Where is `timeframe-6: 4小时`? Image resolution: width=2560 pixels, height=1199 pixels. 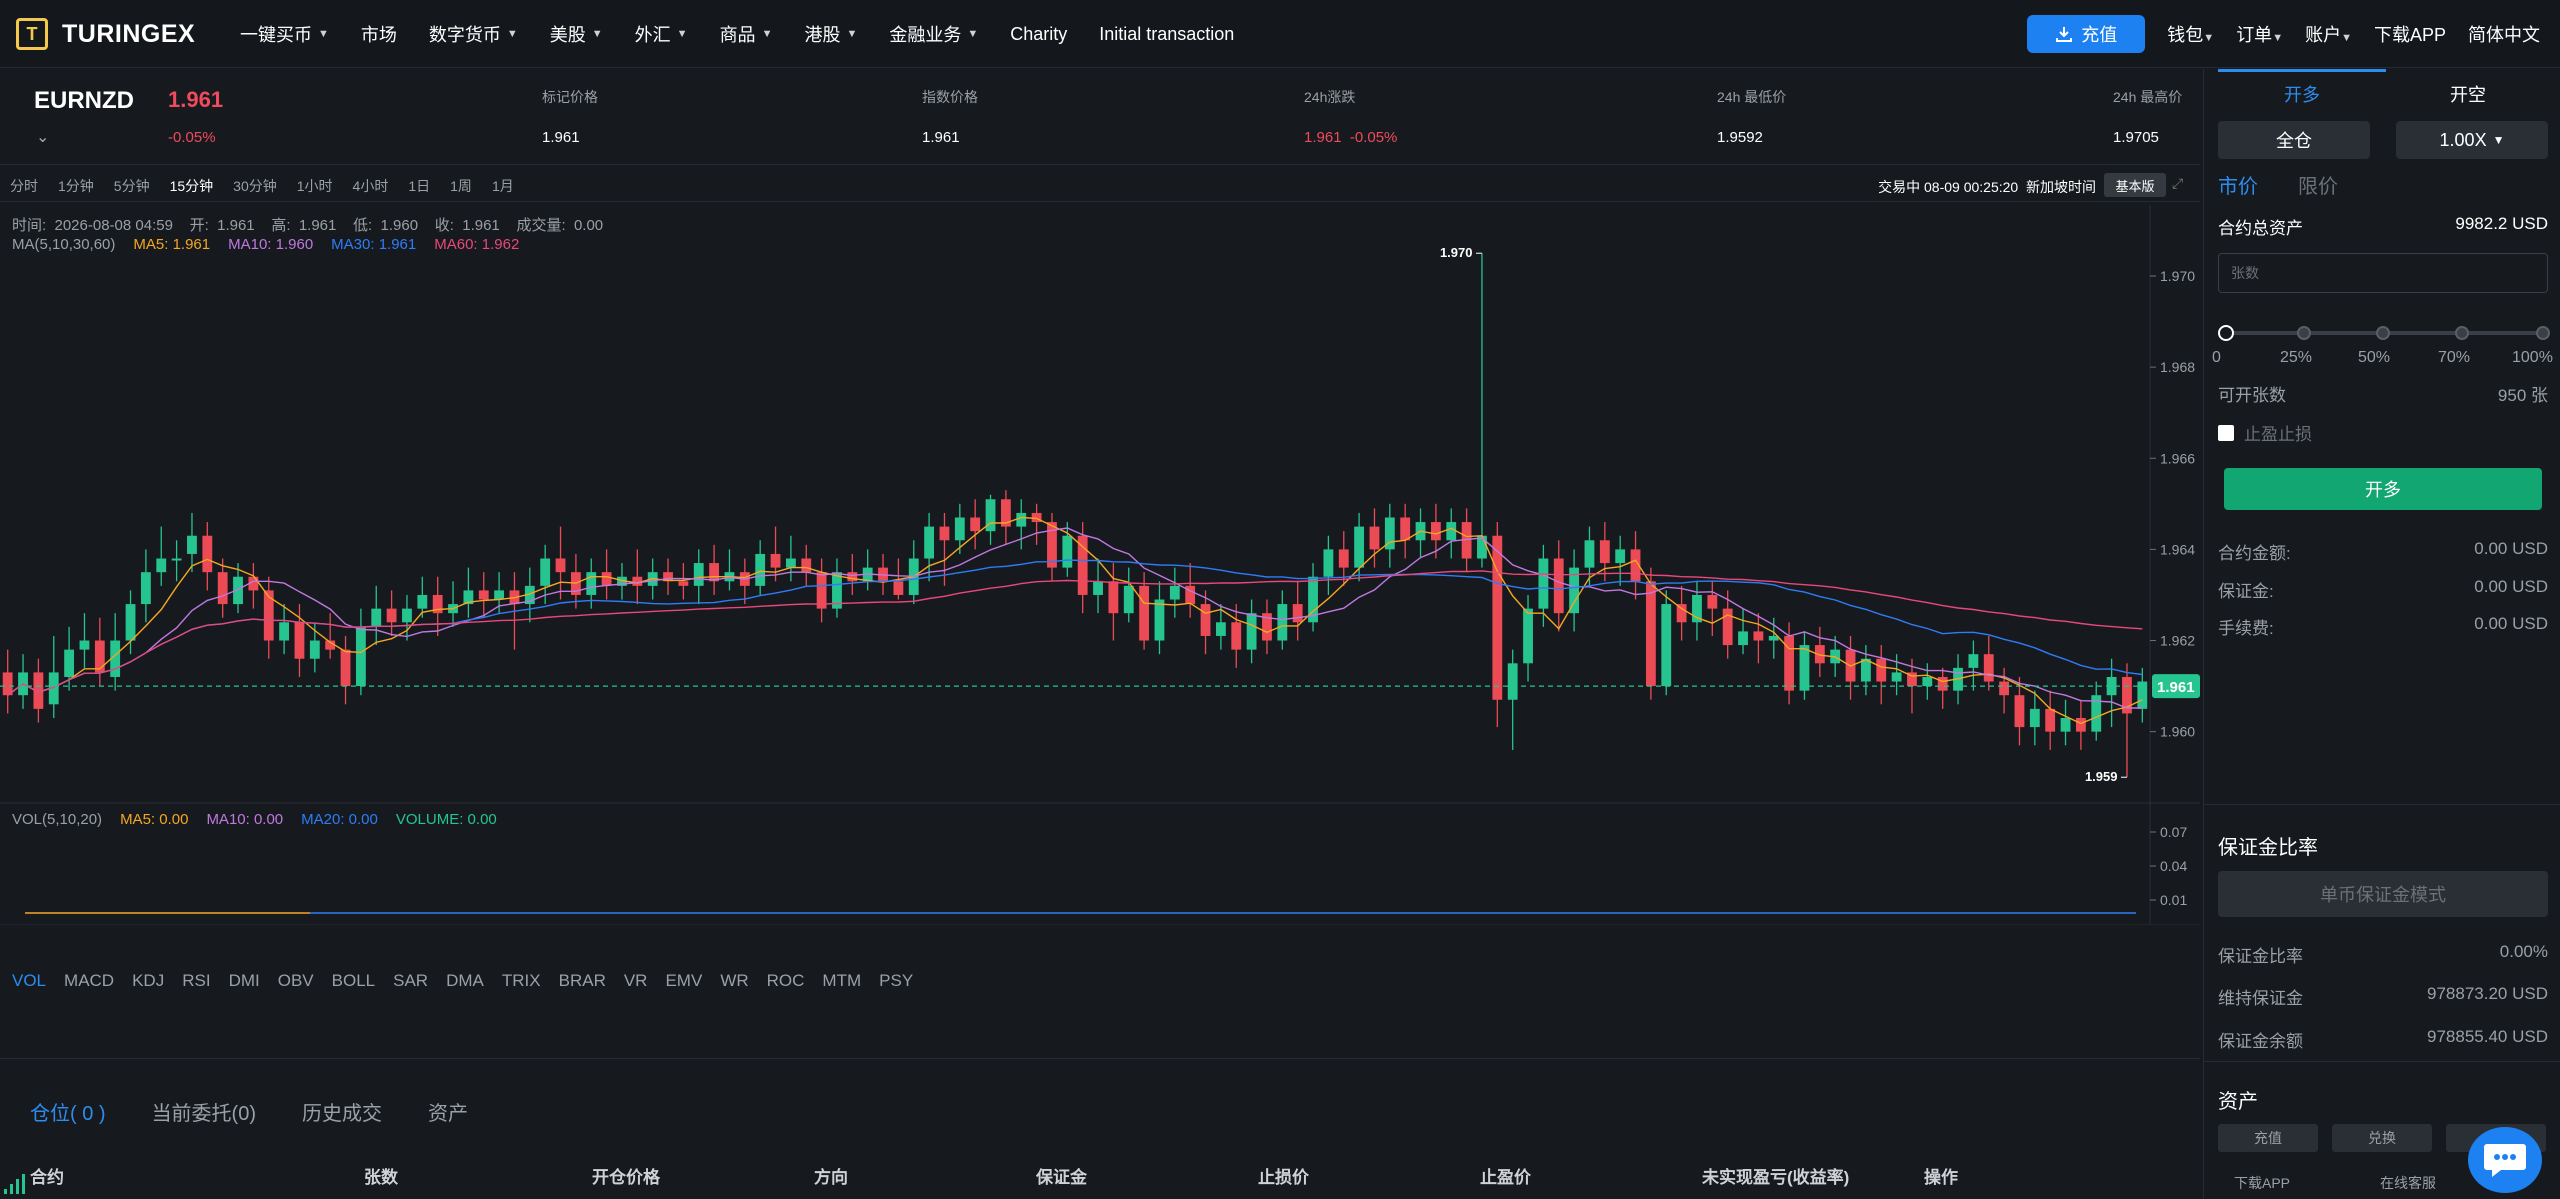
timeframe-6: 4小时 is located at coordinates (371, 186).